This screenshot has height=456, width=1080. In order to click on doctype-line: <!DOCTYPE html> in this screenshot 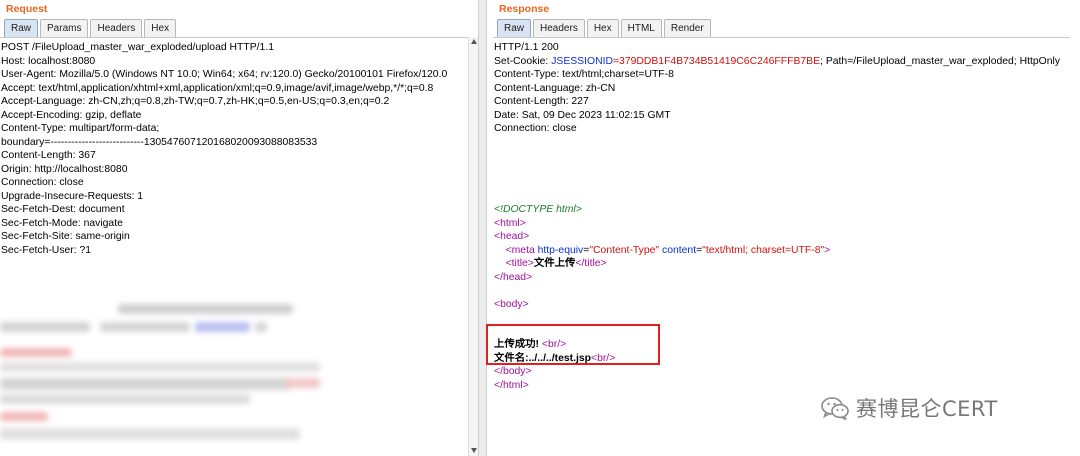, I will do `click(782, 210)`.